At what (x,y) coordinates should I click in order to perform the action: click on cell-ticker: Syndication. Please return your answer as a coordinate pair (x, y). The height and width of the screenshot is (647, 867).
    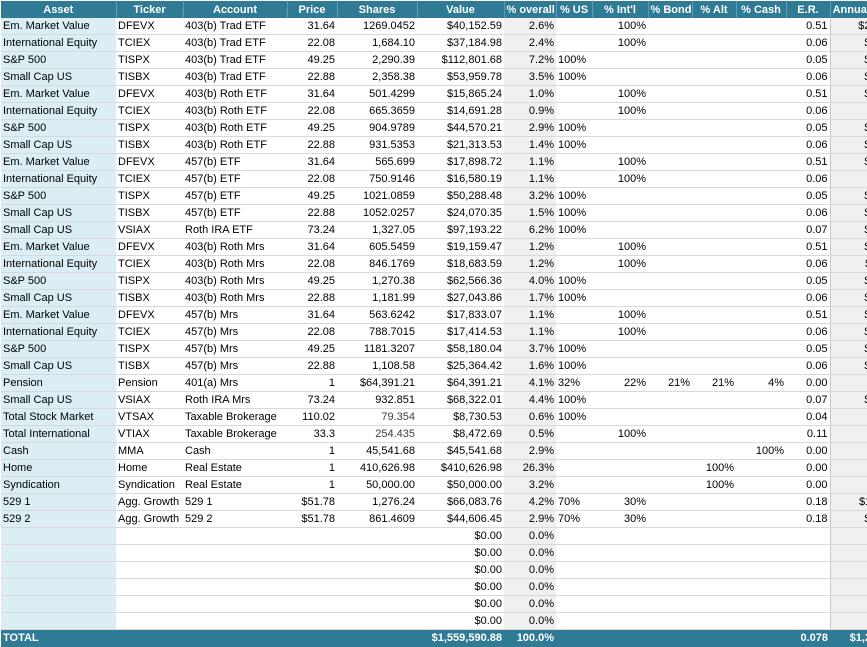
    Looking at the image, I should click on (149, 485).